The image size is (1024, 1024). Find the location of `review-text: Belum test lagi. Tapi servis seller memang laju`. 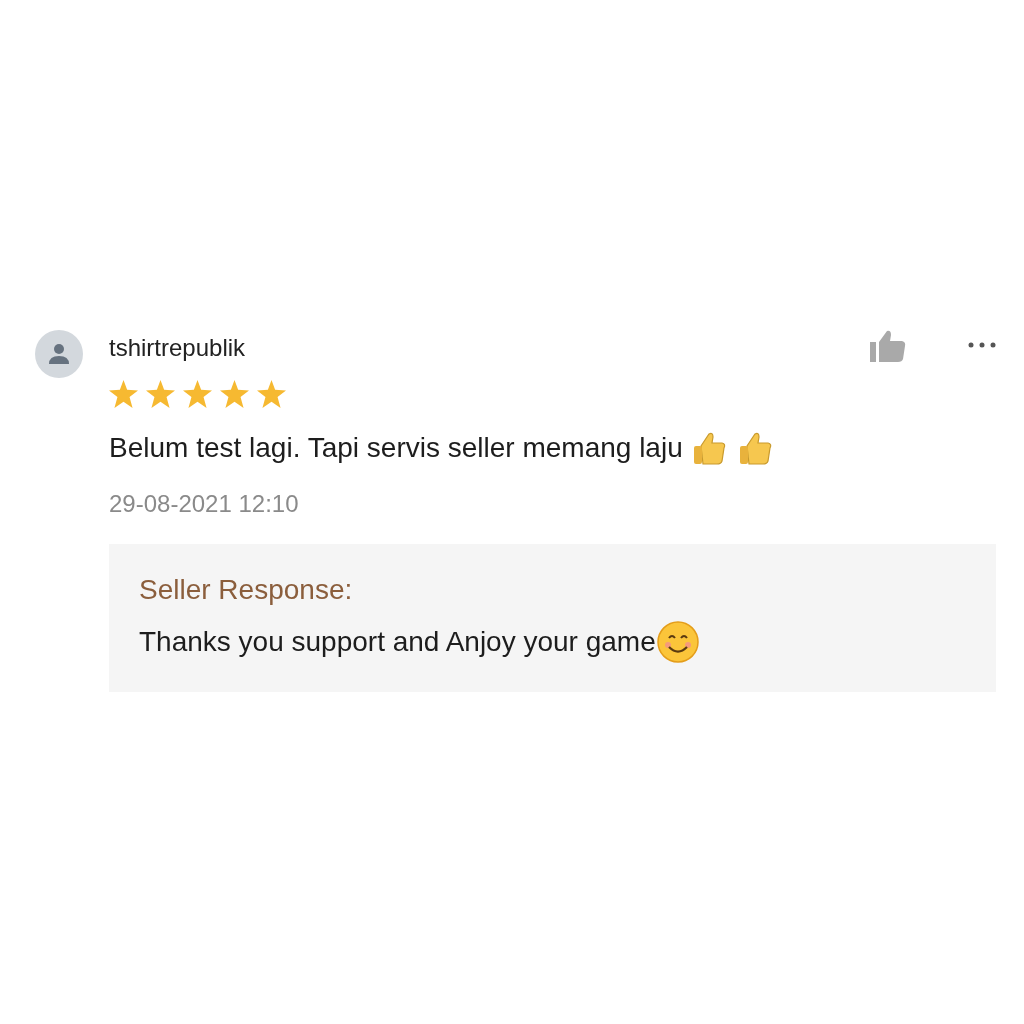

review-text: Belum test lagi. Tapi servis seller memang laju is located at coordinates (396, 448).